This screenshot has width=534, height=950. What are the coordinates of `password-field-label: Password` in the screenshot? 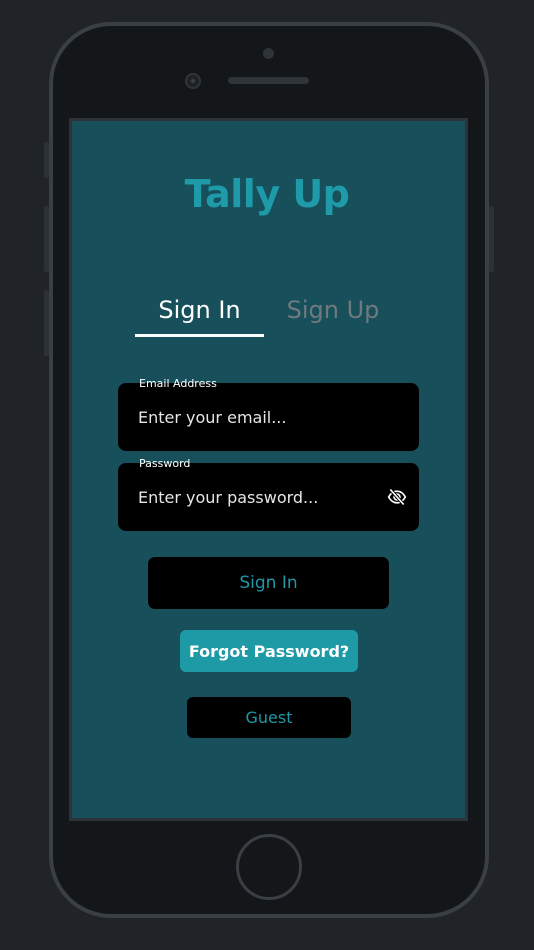 It's located at (165, 463).